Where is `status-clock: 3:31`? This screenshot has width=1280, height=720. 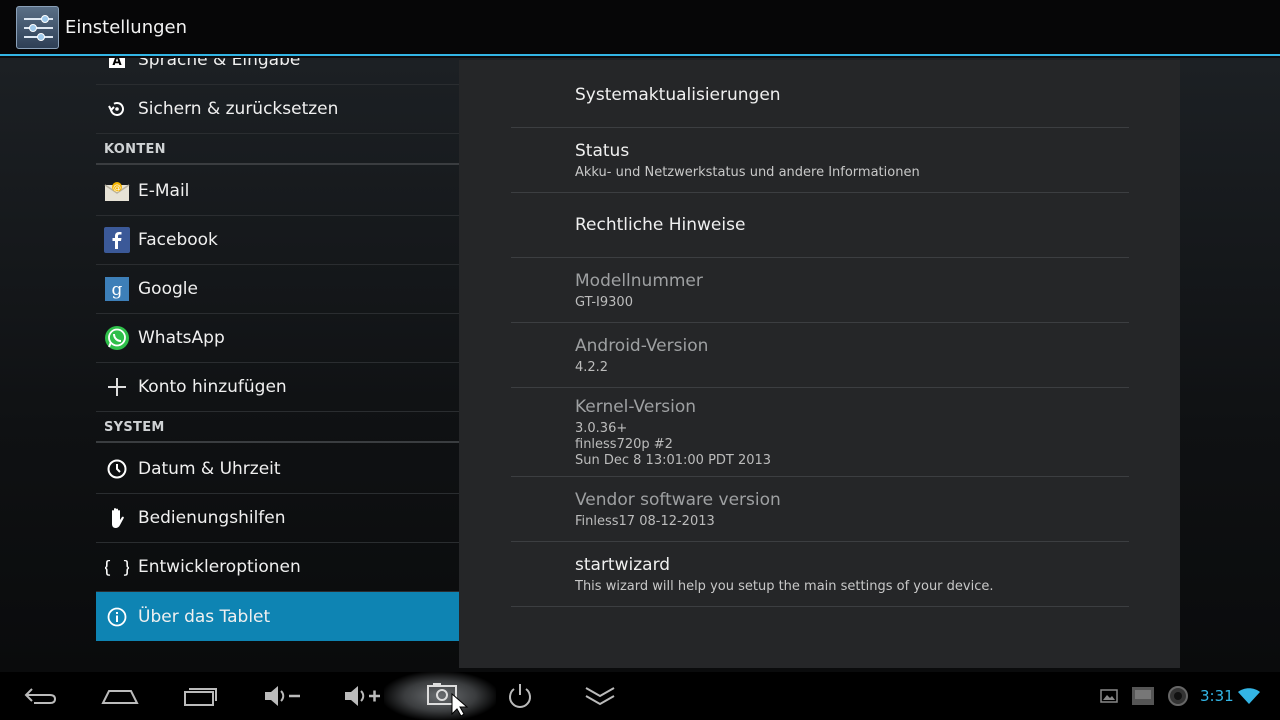
status-clock: 3:31 is located at coordinates (1217, 696).